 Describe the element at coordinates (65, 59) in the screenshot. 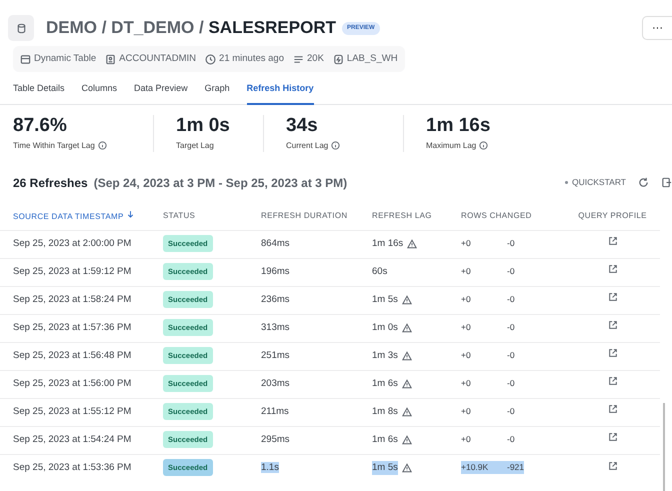

I see `meta-text: Dynamic Table` at that location.